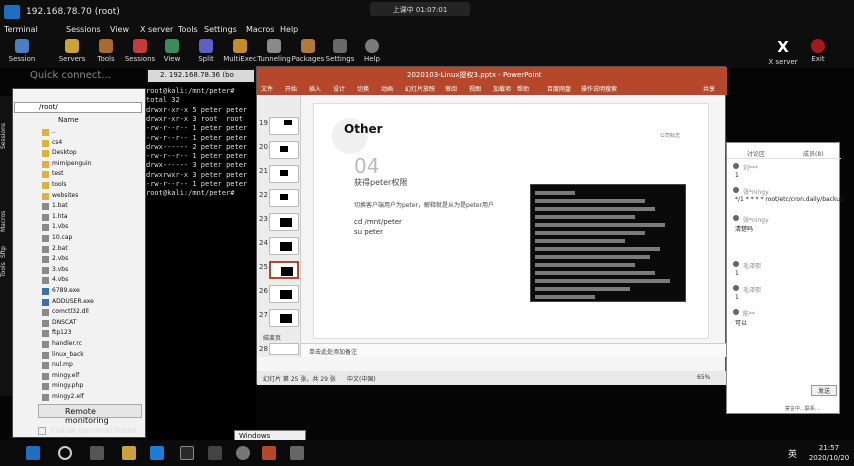  Describe the element at coordinates (60, 197) in the screenshot. I see `sftp-file-item: websites` at that location.